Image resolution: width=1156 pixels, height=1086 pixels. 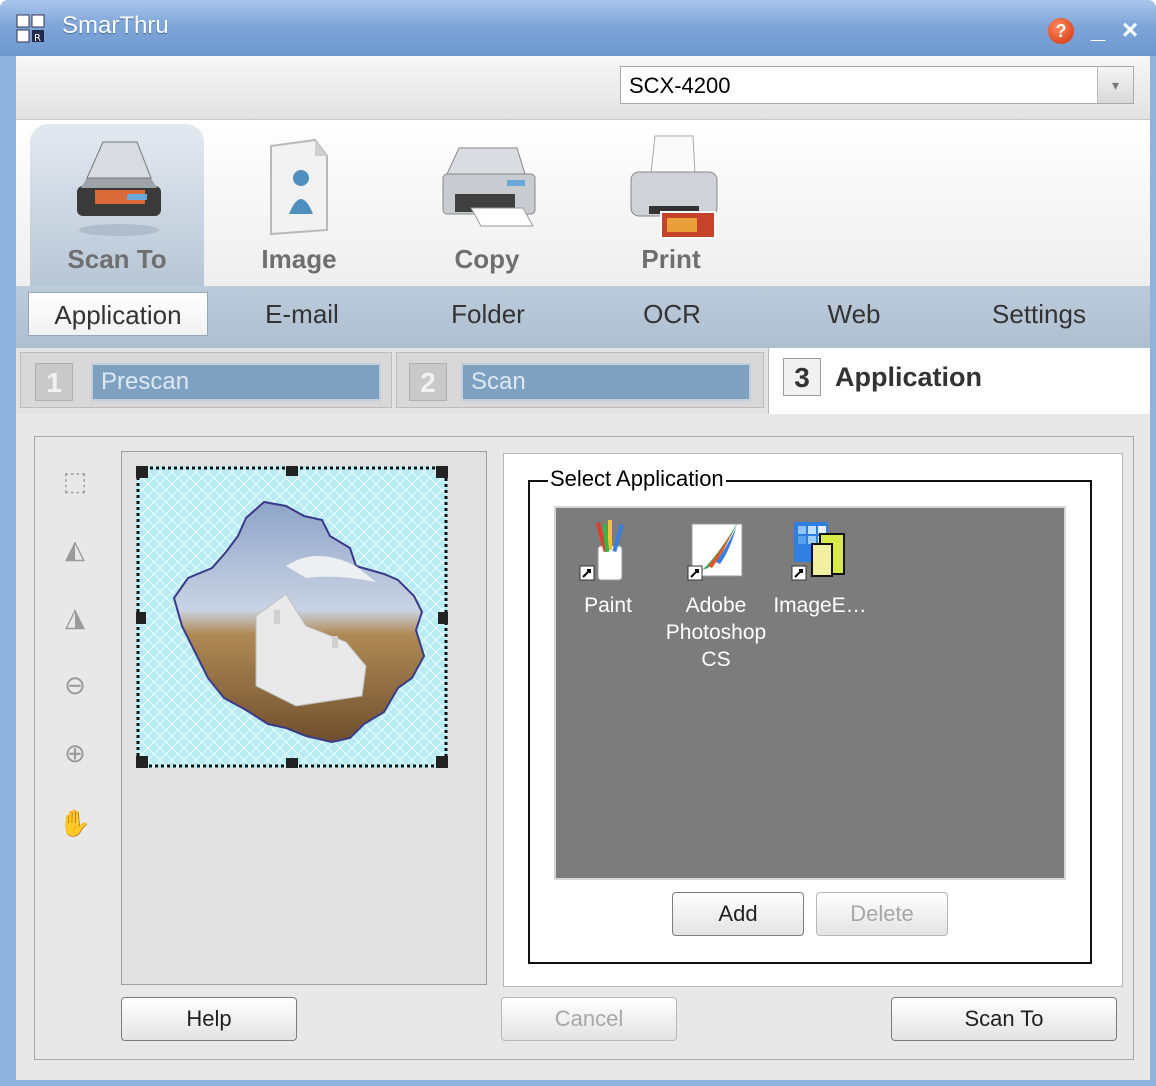 I want to click on window-title: SmarThru, so click(x=115, y=25).